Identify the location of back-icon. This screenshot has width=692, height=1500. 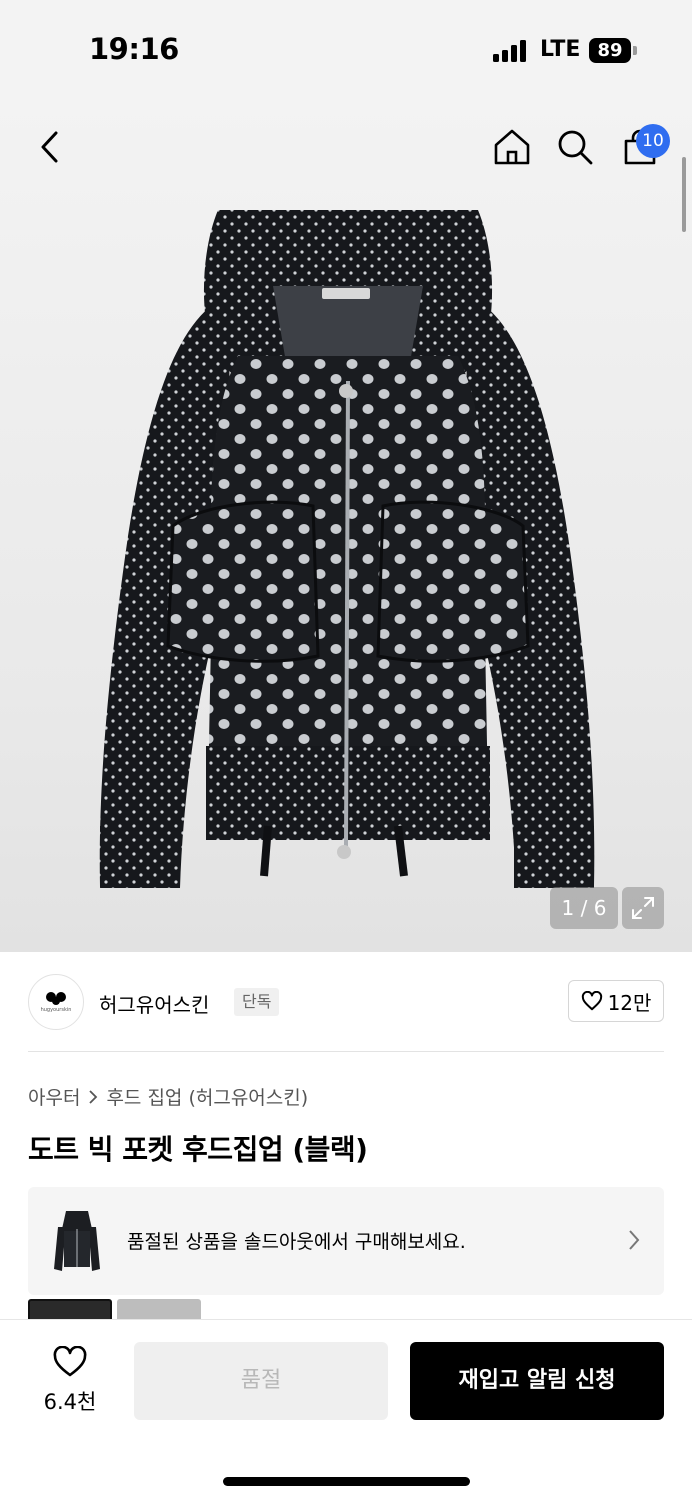
(49, 147).